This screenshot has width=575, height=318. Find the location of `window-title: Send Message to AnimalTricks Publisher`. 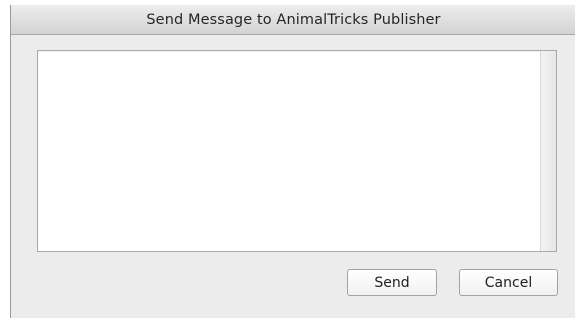

window-title: Send Message to AnimalTricks Publisher is located at coordinates (293, 19).